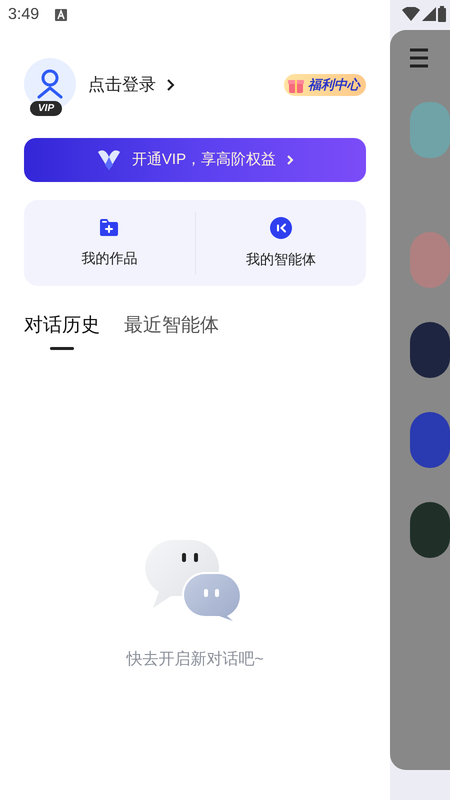  What do you see at coordinates (171, 331) in the screenshot?
I see `tab: 最近智能体` at bounding box center [171, 331].